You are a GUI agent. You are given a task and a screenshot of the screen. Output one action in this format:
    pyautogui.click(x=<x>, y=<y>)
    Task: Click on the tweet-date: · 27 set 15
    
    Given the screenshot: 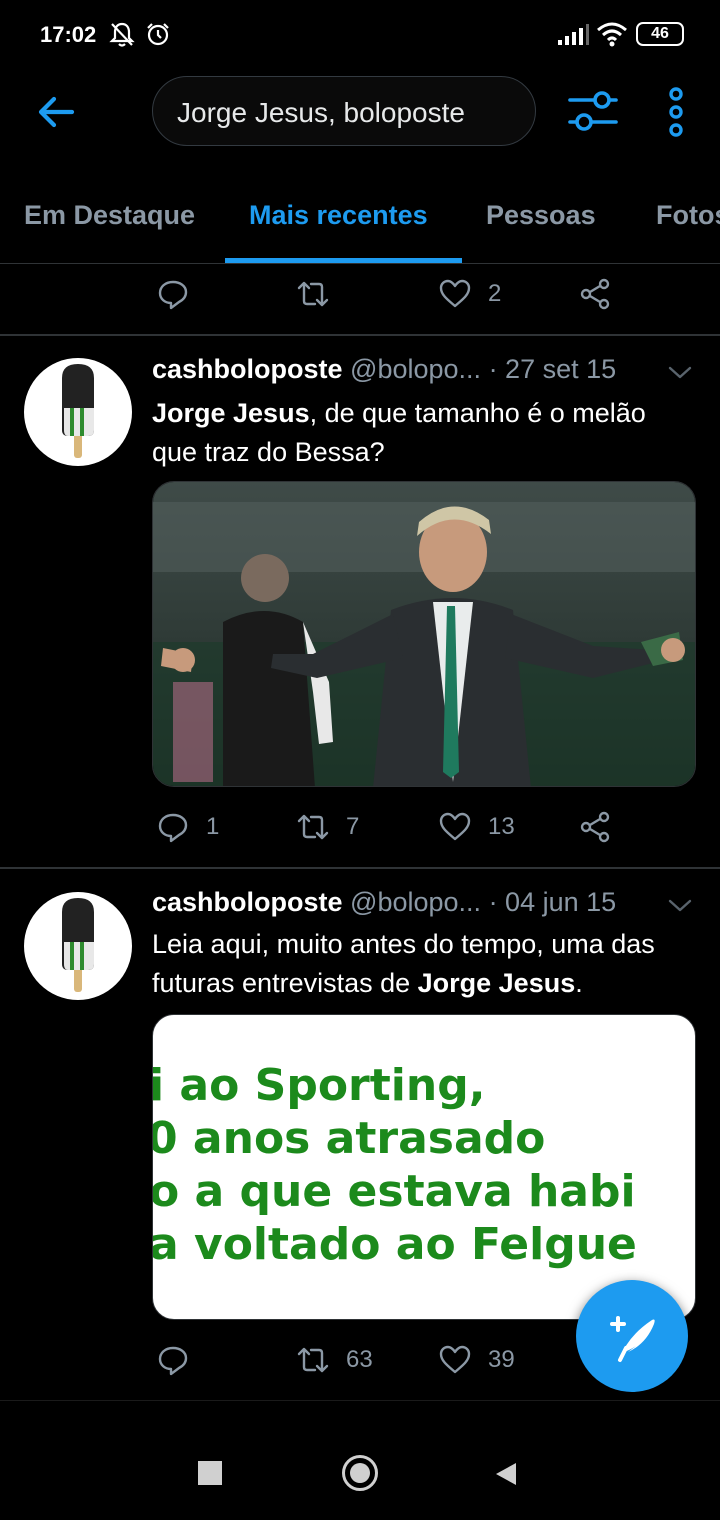 What is the action you would take?
    pyautogui.click(x=552, y=369)
    